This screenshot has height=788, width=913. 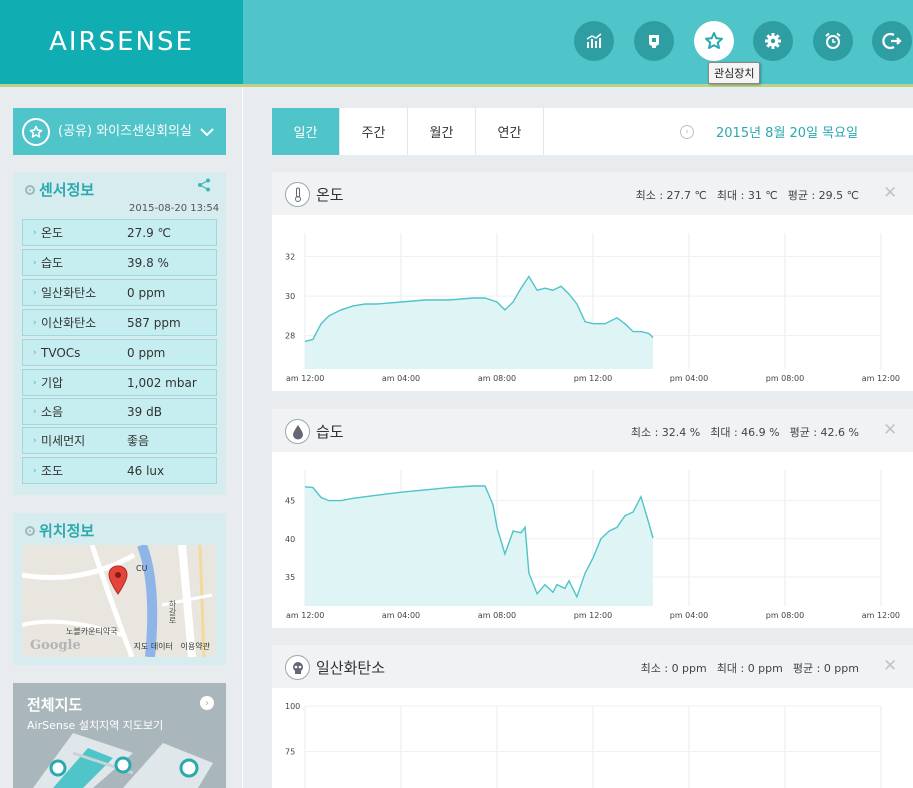 What do you see at coordinates (119, 411) in the screenshot?
I see `sensor-row-noise: › 소음 39 dB` at bounding box center [119, 411].